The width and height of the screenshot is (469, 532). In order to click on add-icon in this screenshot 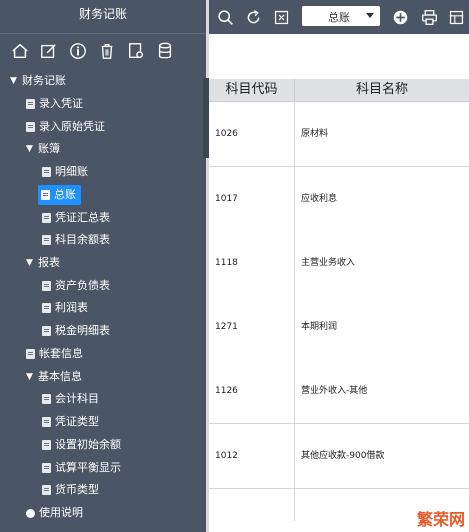, I will do `click(400, 17)`.